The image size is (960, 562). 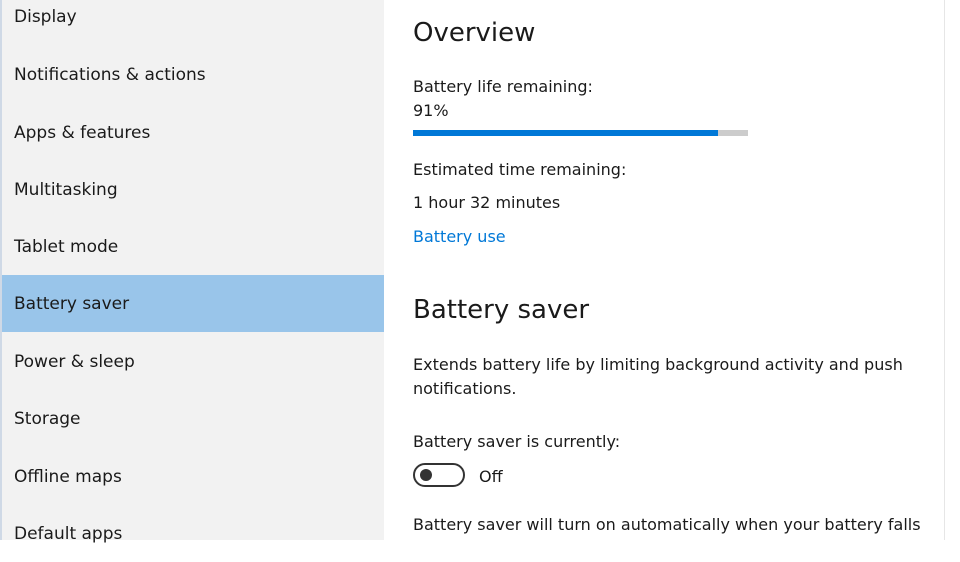 I want to click on sidebar-item-multitasking: Multitasking, so click(x=193, y=189).